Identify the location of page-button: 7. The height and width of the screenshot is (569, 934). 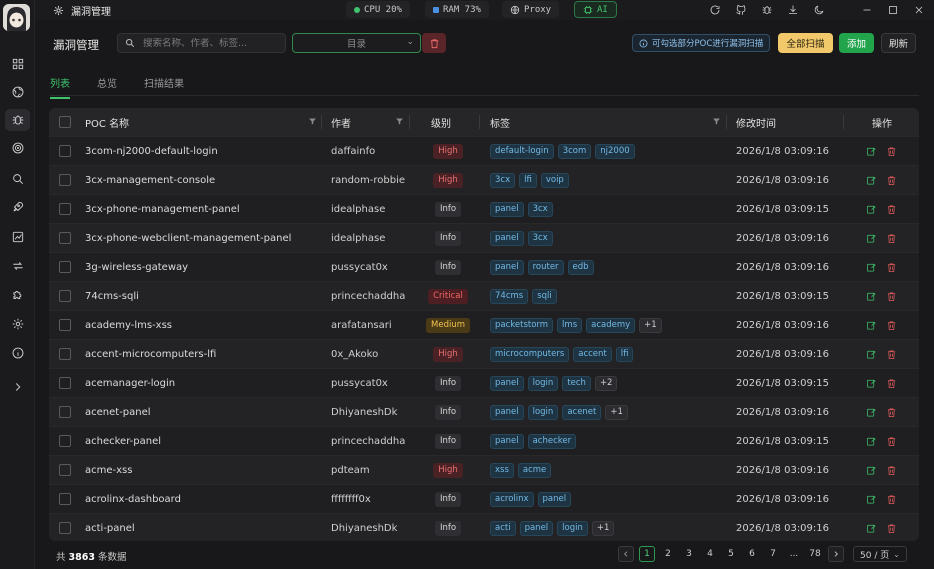
(773, 554).